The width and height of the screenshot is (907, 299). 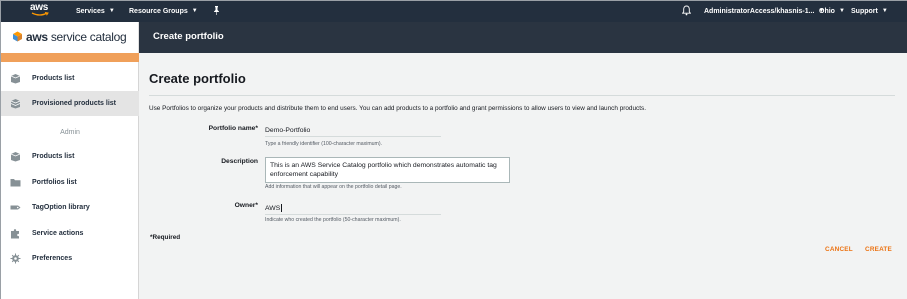 I want to click on resource-groups-menu: Resource Groups ▼, so click(x=163, y=11).